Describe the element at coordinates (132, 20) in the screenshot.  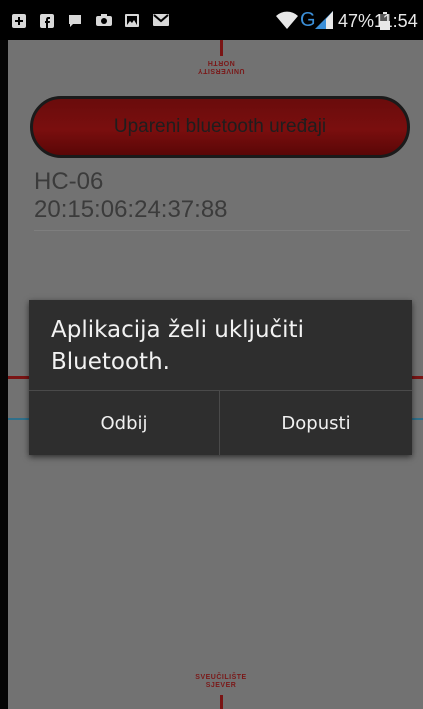
I see `image-icon` at that location.